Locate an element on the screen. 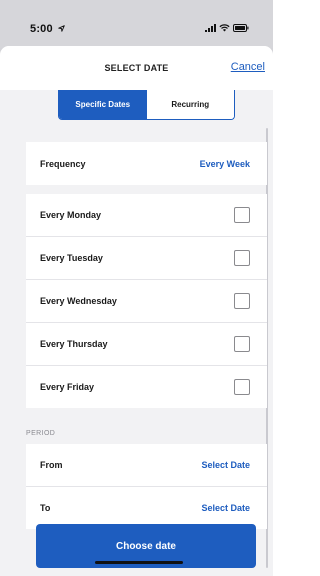  tuesday-checkbox is located at coordinates (242, 258).